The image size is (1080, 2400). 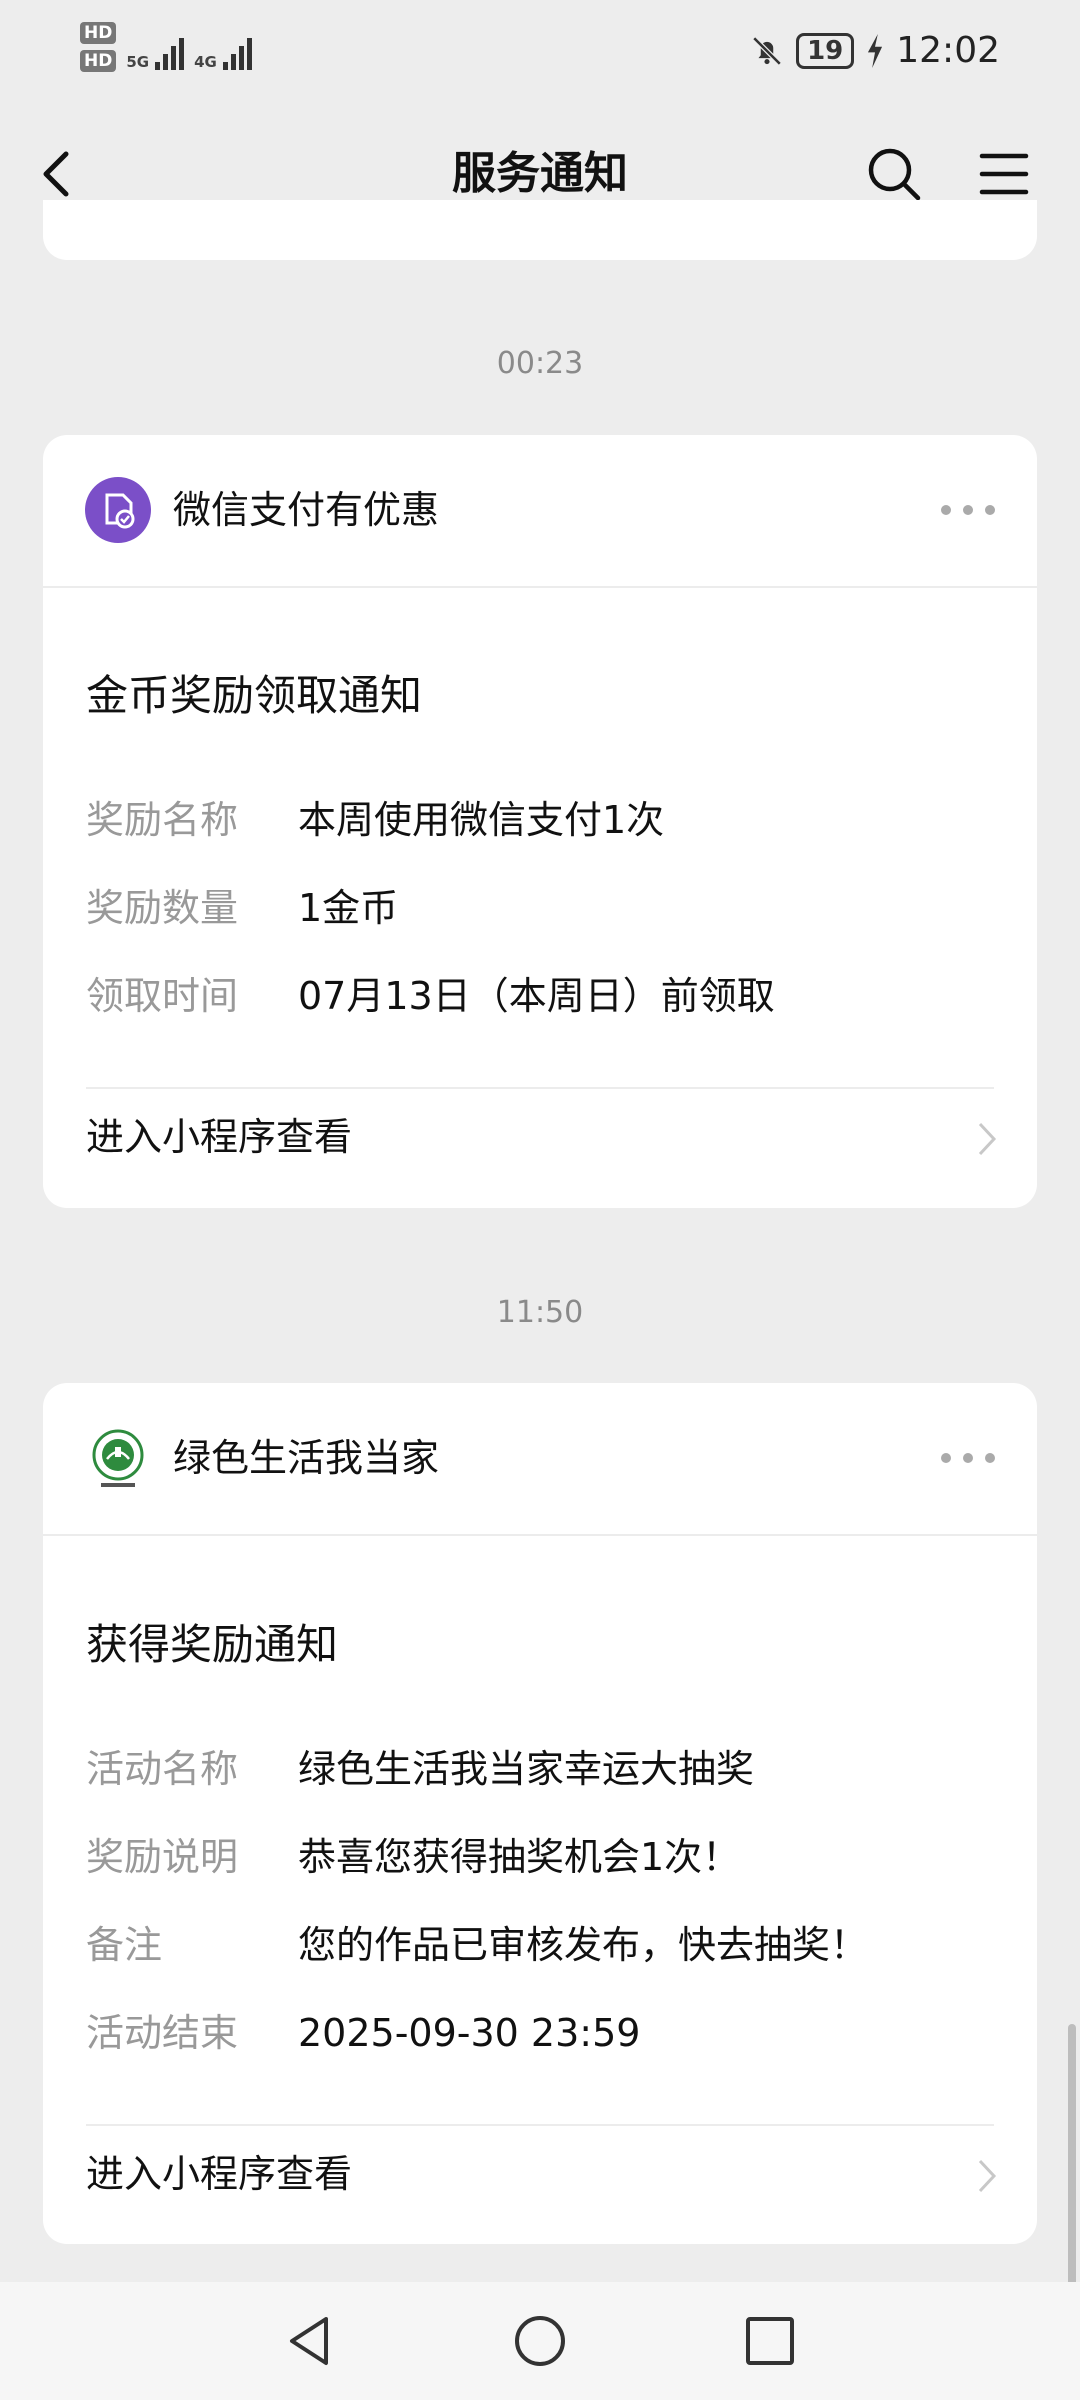 What do you see at coordinates (98, 33) in the screenshot?
I see `hd-badge-1: HD` at bounding box center [98, 33].